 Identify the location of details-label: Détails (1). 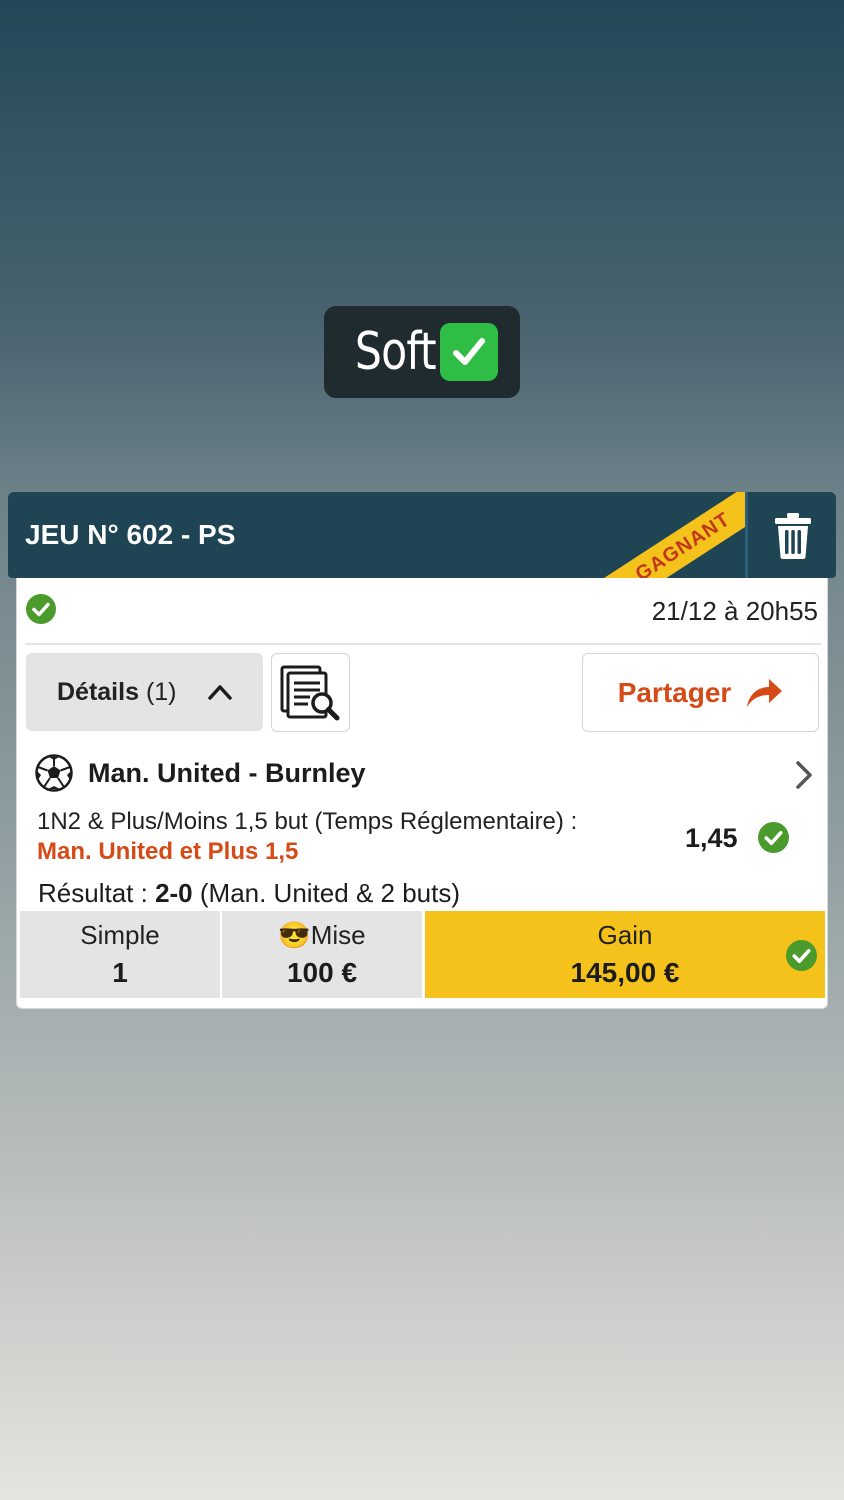
(117, 692).